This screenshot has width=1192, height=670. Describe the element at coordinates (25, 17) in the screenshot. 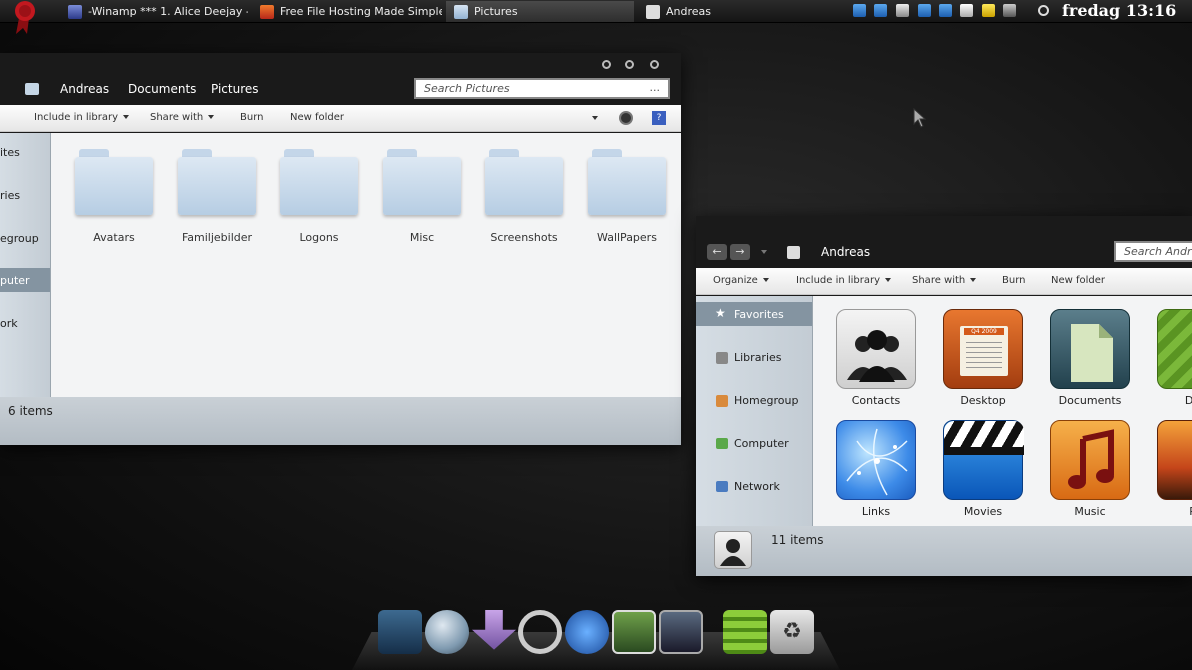

I see `start-orb-icon` at that location.